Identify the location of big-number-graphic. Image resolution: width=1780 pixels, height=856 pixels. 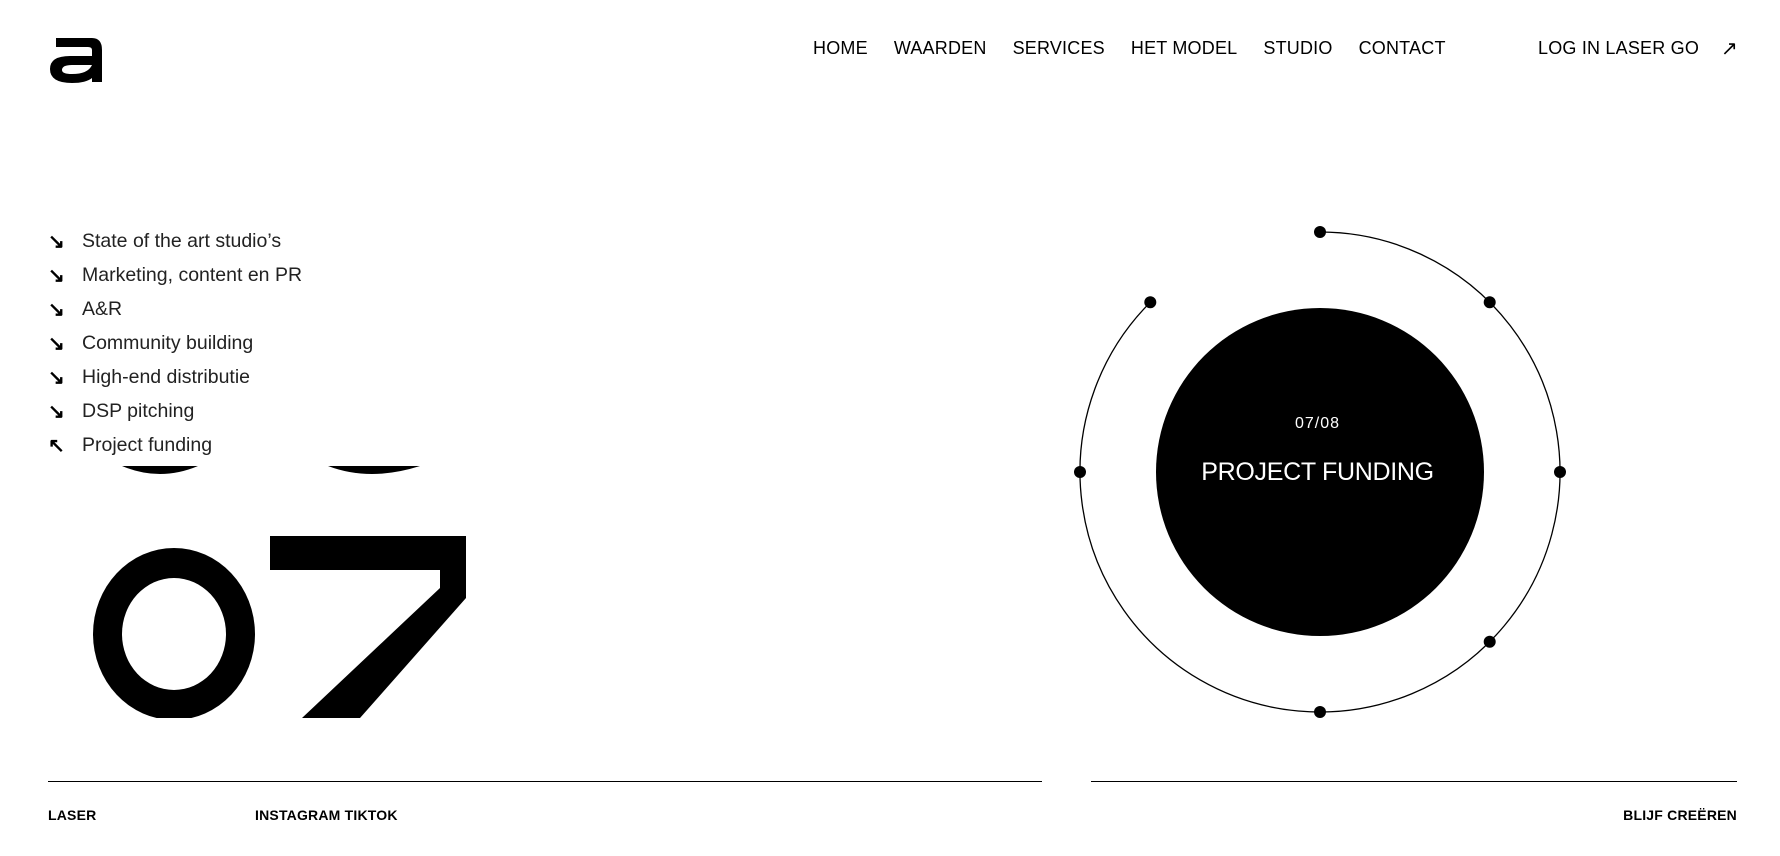
(279, 592).